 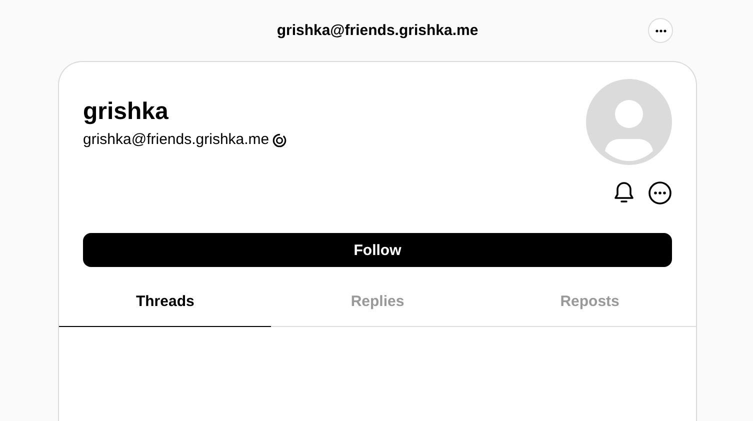 I want to click on avatar-icon, so click(x=629, y=122).